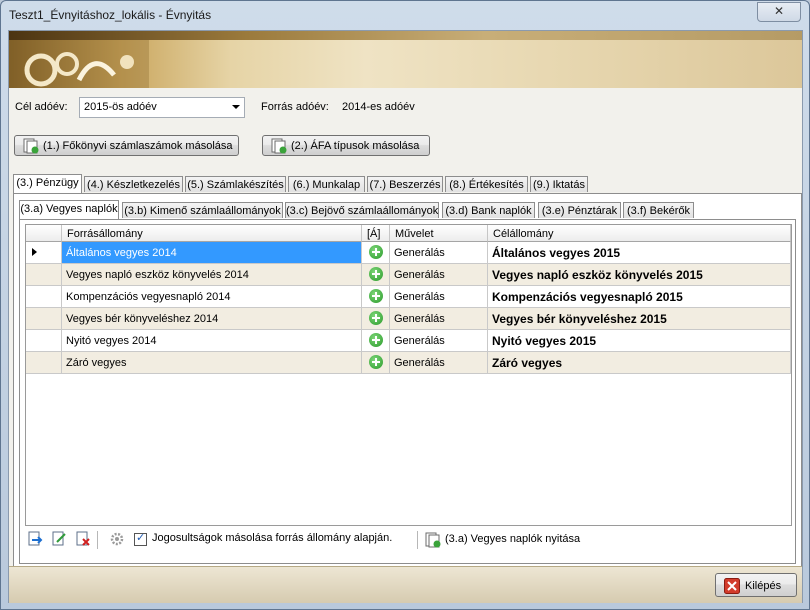 Image resolution: width=810 pixels, height=610 pixels. What do you see at coordinates (405, 35) in the screenshot?
I see `banner-stripe` at bounding box center [405, 35].